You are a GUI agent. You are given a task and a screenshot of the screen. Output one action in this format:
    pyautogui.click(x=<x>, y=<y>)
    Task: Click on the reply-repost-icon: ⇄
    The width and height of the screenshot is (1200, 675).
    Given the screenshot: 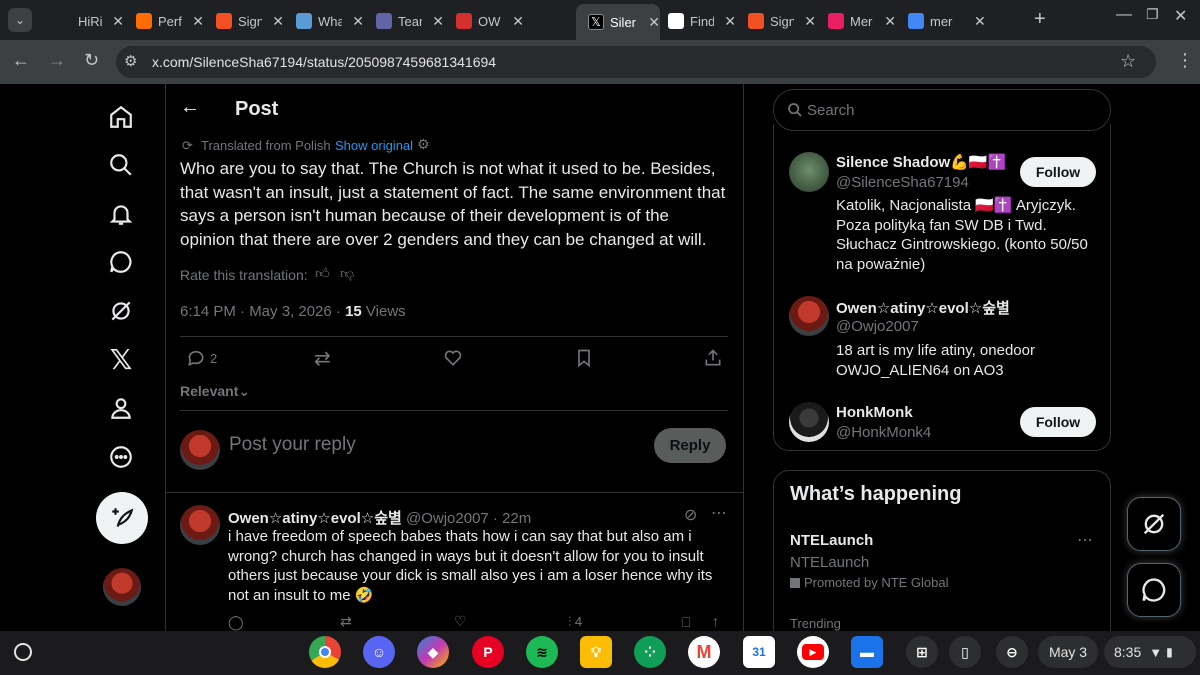 What is the action you would take?
    pyautogui.click(x=346, y=621)
    